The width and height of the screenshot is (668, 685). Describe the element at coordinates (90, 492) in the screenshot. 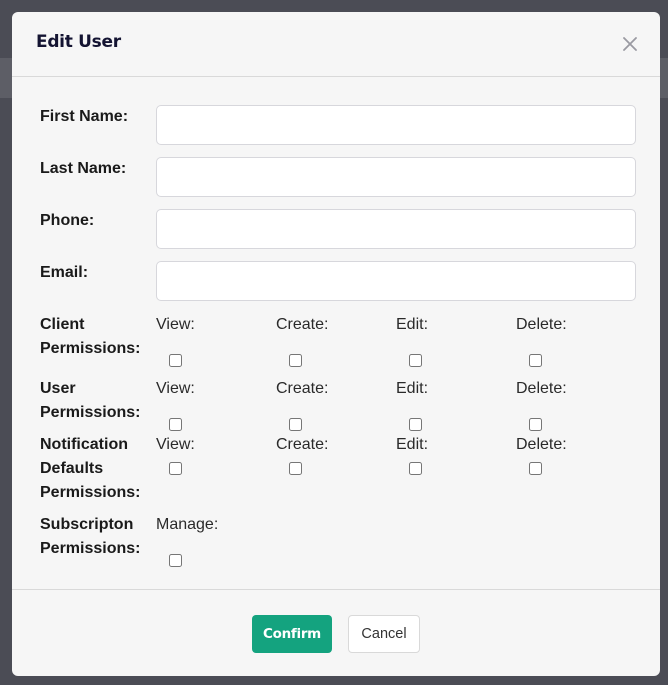

I see `notification-permissions-label-line3: Permissions:` at that location.